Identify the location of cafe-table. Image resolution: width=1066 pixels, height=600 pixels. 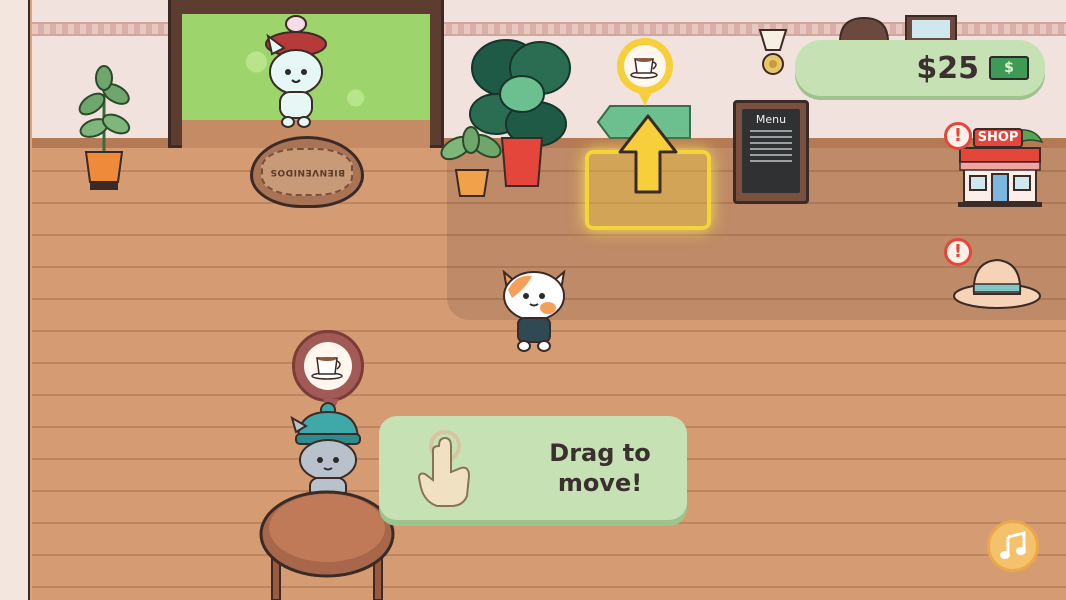
(327, 544).